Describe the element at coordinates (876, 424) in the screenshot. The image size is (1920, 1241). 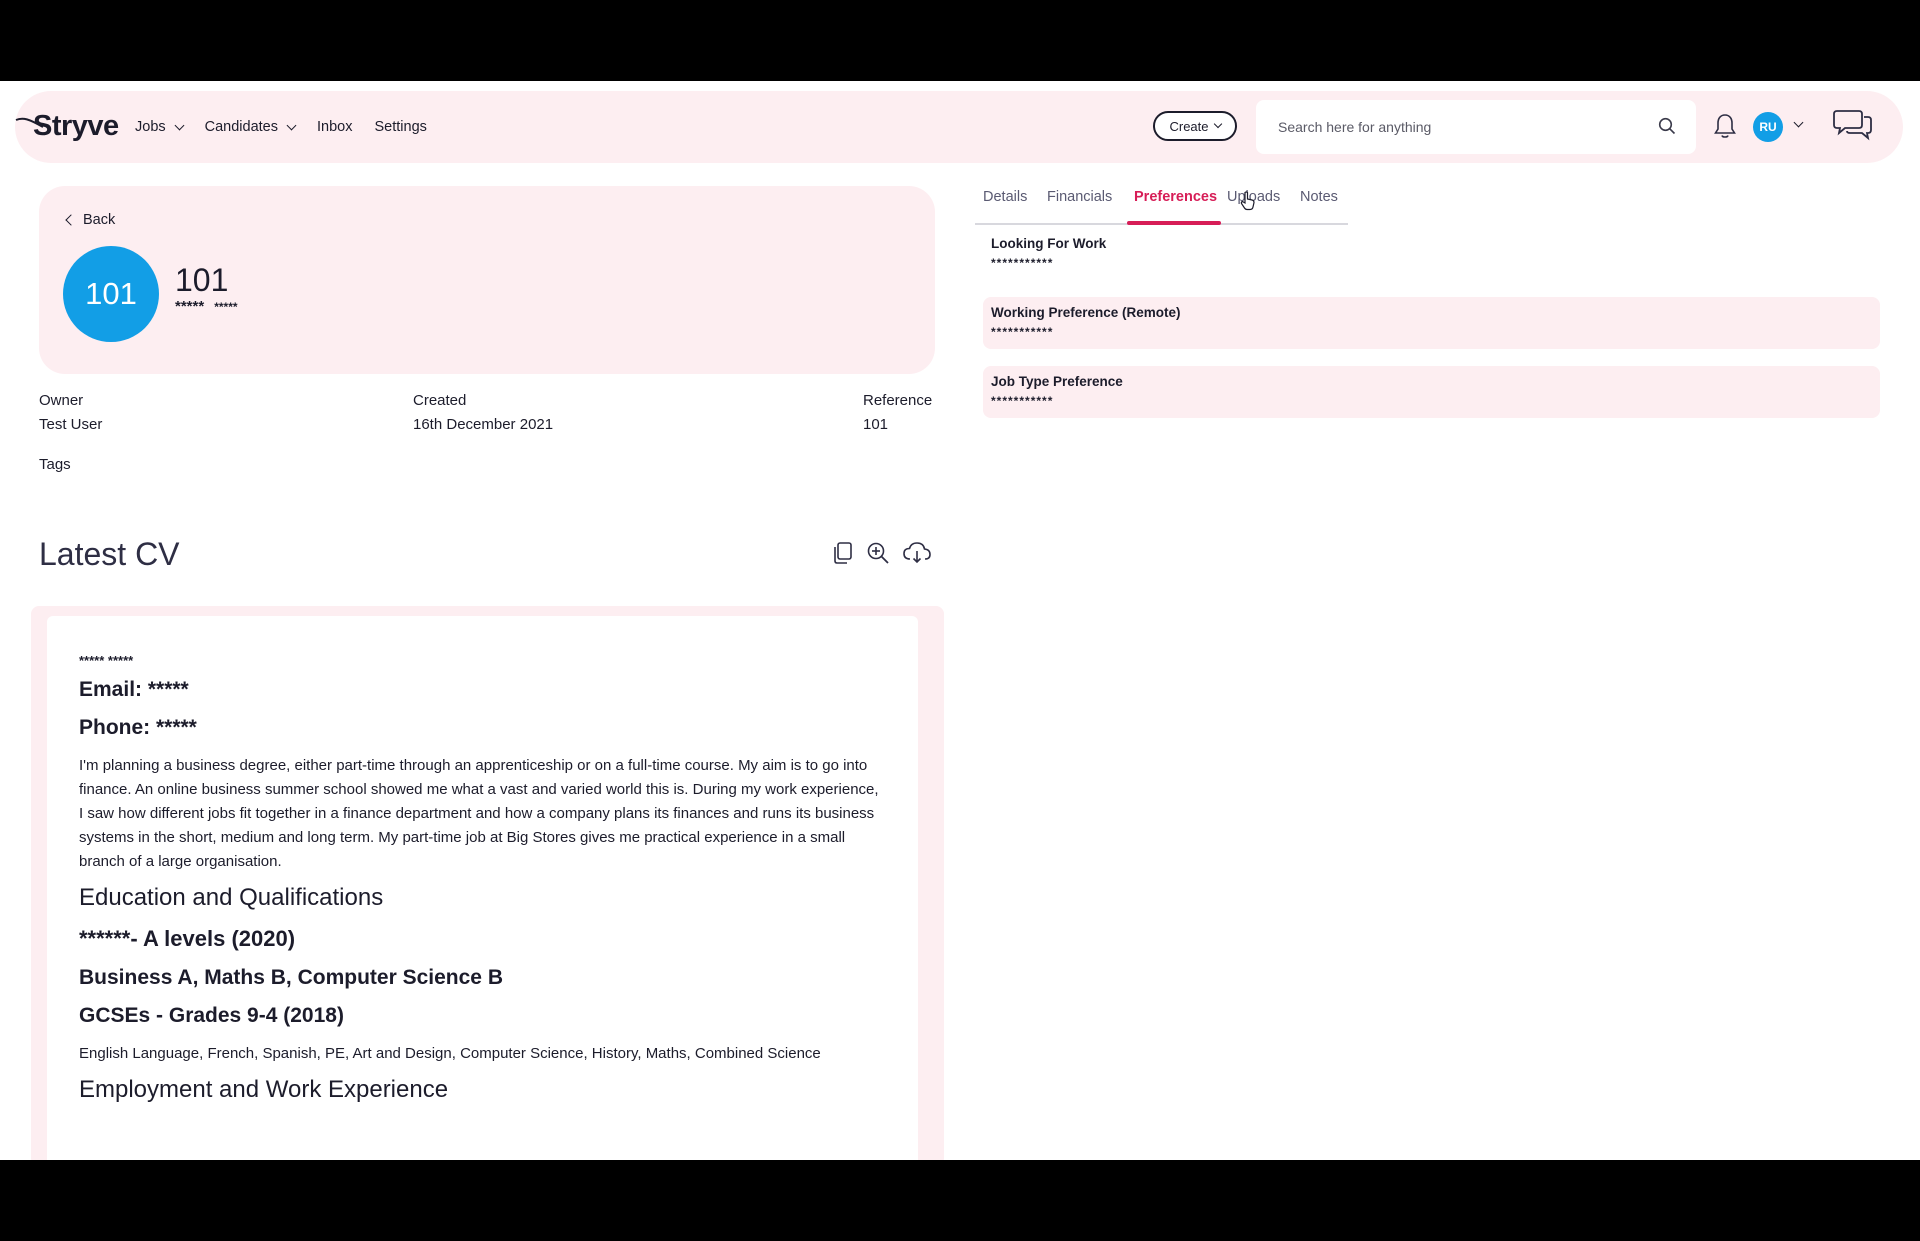
I see `reference-value: 101` at that location.